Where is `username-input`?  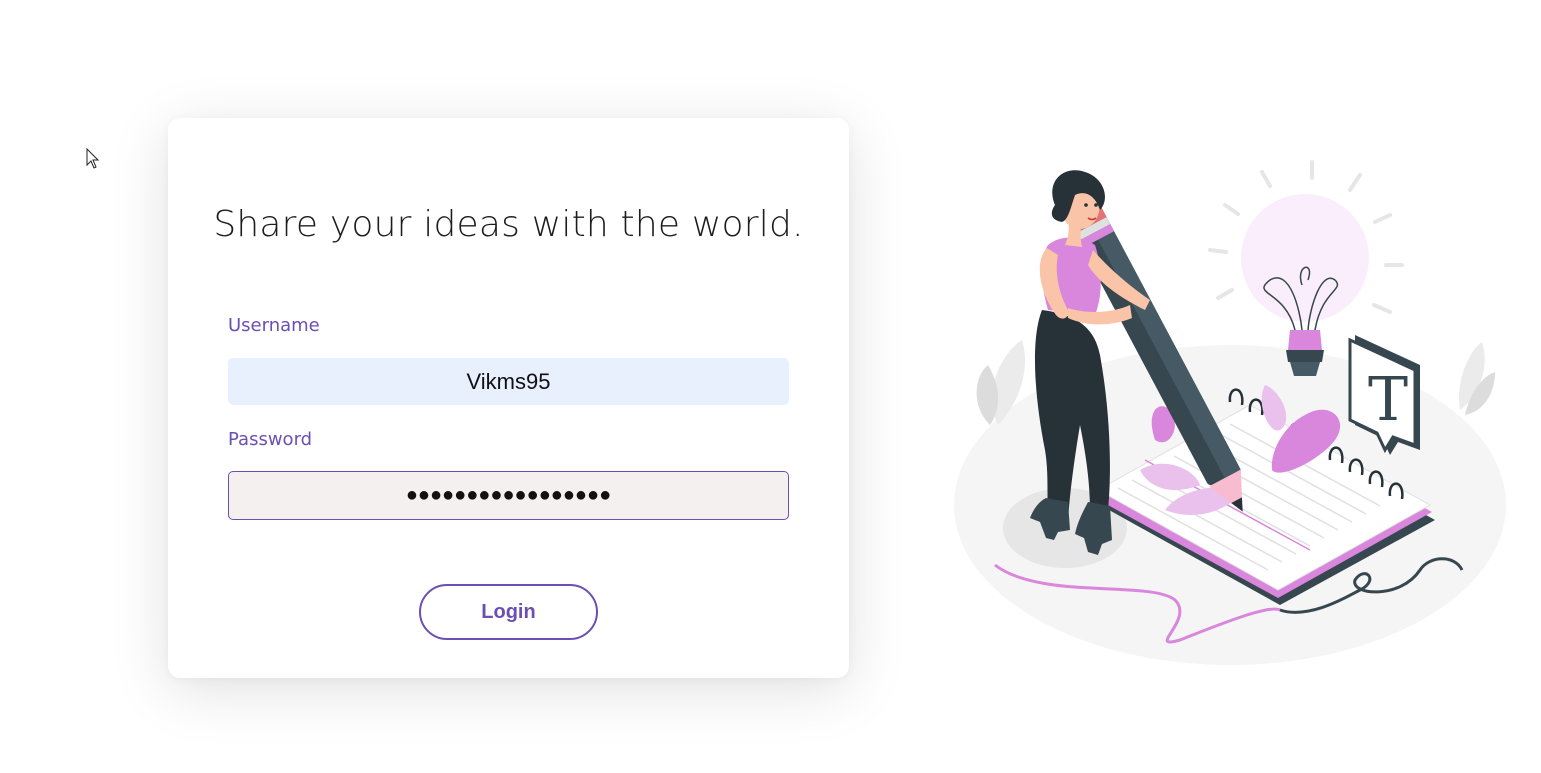 username-input is located at coordinates (508, 381).